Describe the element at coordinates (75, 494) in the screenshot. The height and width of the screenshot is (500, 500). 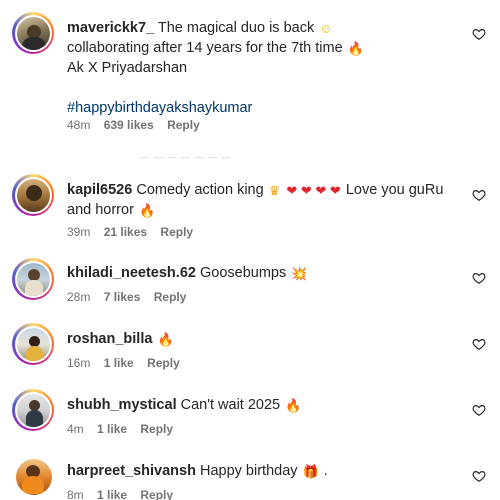
I see `timestamp: 8m` at that location.